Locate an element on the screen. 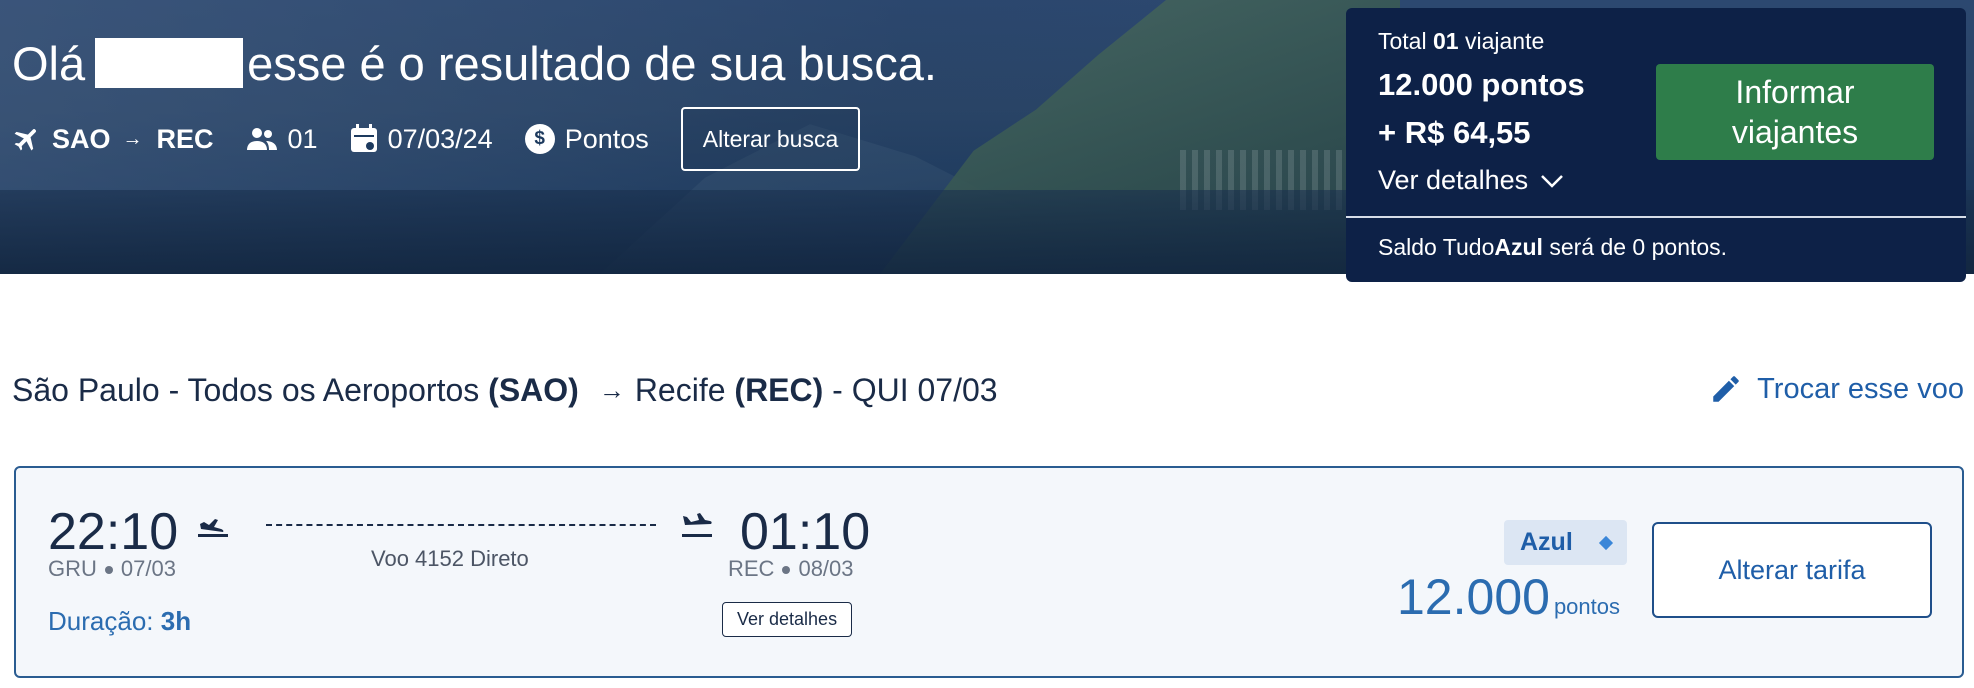 This screenshot has width=1974, height=688. search-origin: SAO is located at coordinates (81, 138).